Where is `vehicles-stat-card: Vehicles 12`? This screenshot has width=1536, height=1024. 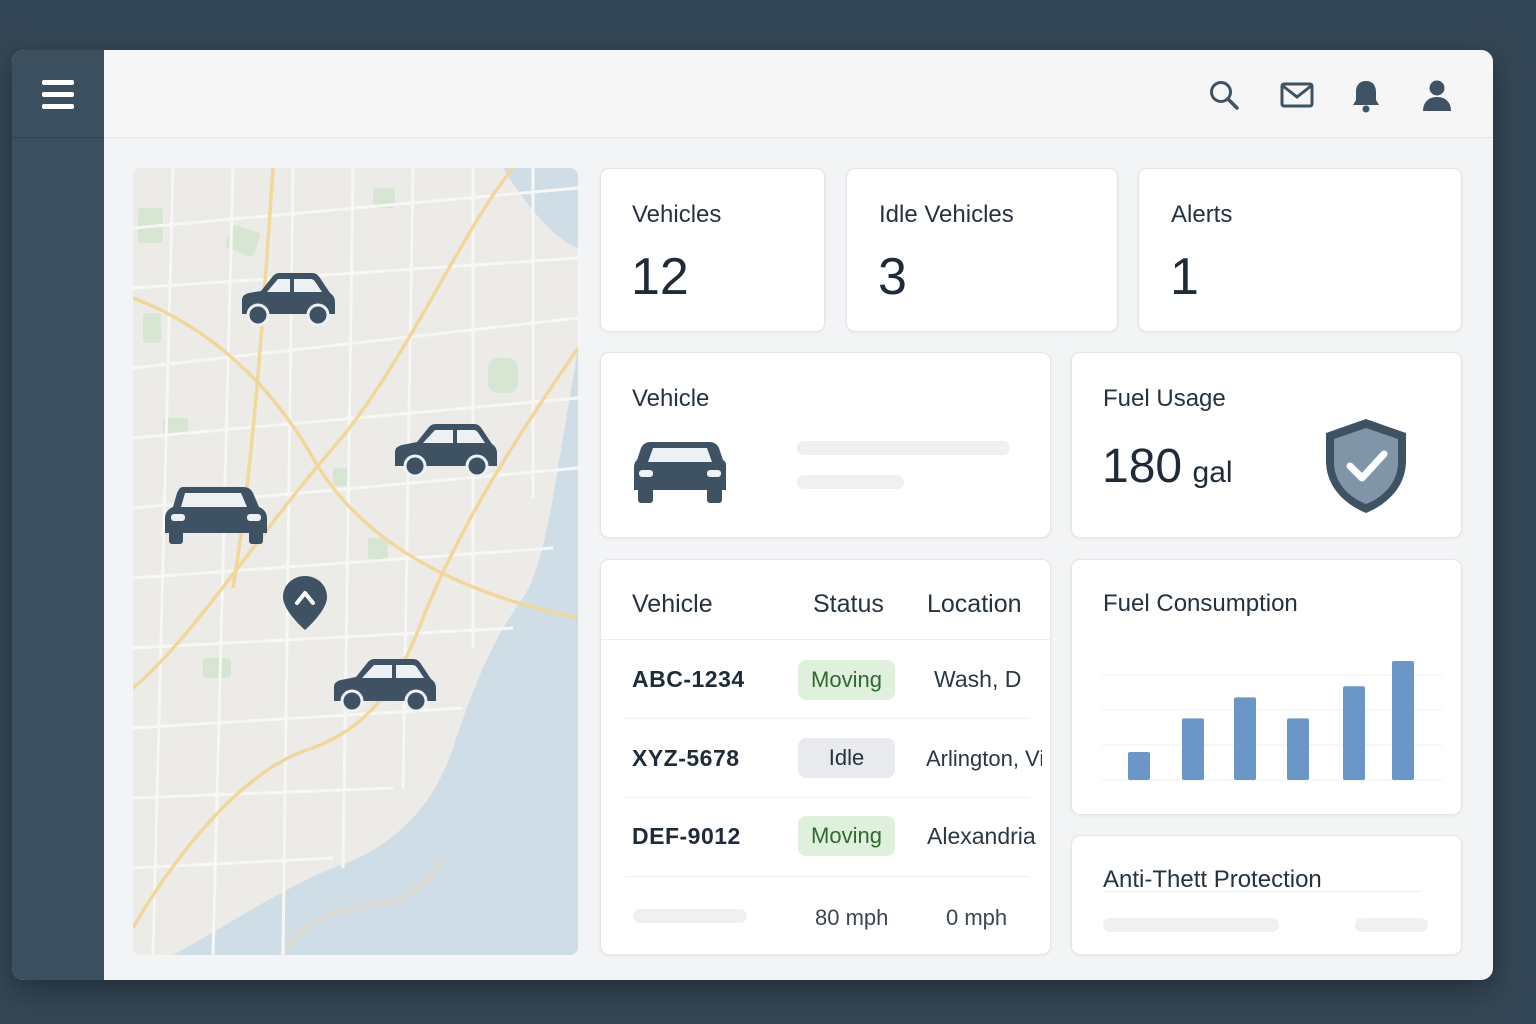 vehicles-stat-card: Vehicles 12 is located at coordinates (712, 250).